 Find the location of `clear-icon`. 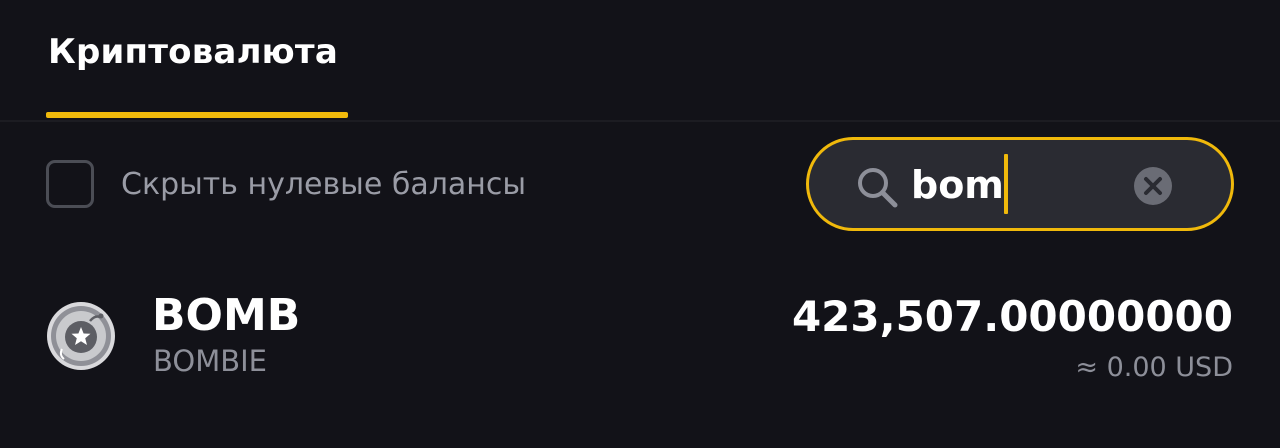

clear-icon is located at coordinates (1153, 186).